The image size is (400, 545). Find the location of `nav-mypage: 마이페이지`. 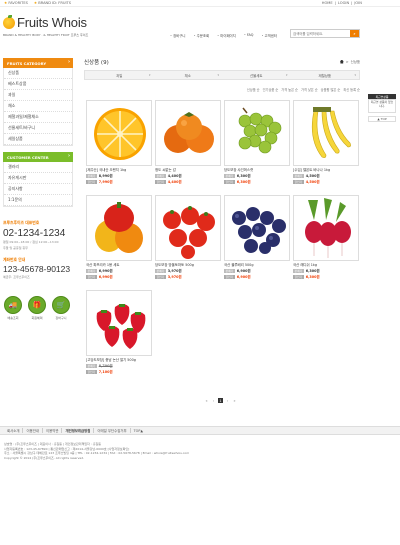

nav-mypage: 마이페이지 is located at coordinates (226, 35).